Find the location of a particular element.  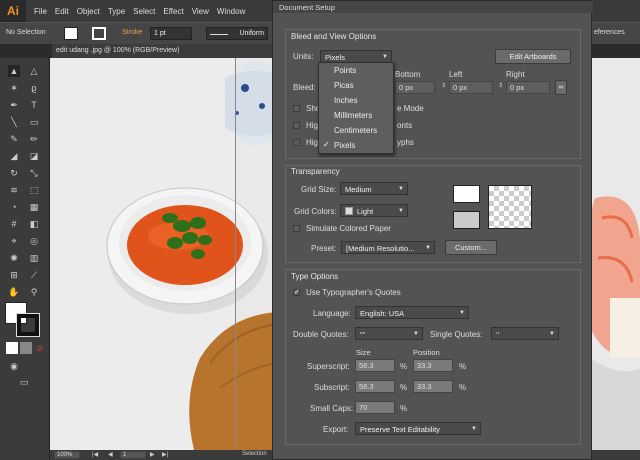

artboard-number-field: 1 is located at coordinates (133, 455).